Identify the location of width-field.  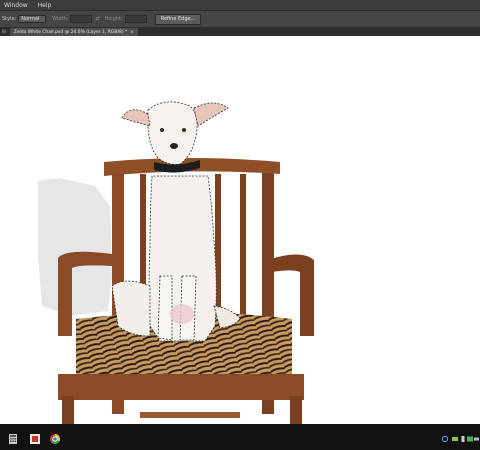
(81, 19).